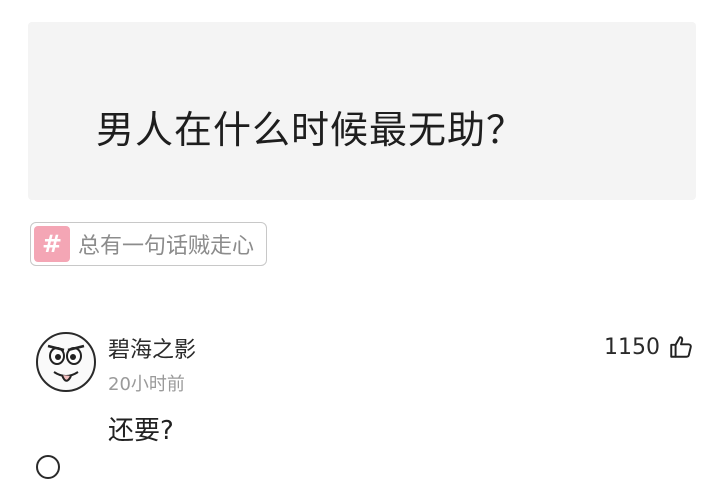  I want to click on cartoon-face-icon, so click(66, 363).